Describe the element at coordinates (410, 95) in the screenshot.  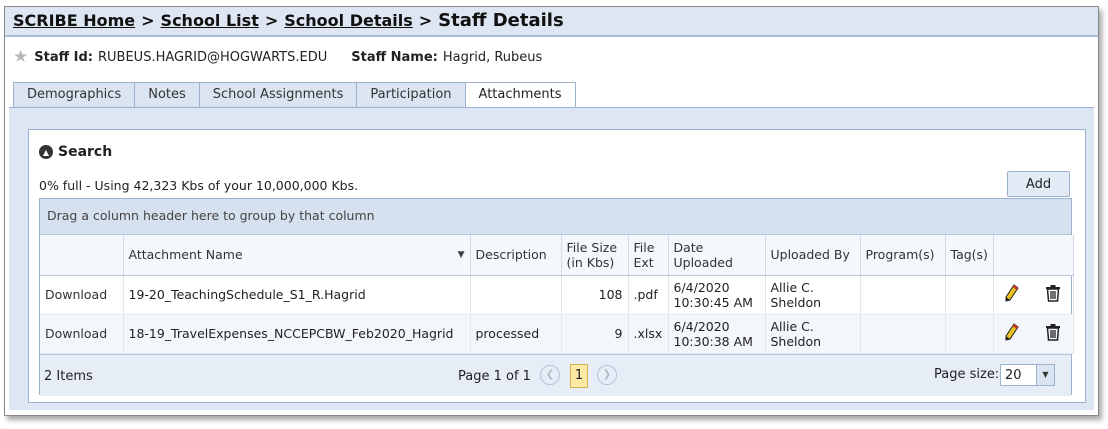
I see `tab-participation: Participation` at that location.